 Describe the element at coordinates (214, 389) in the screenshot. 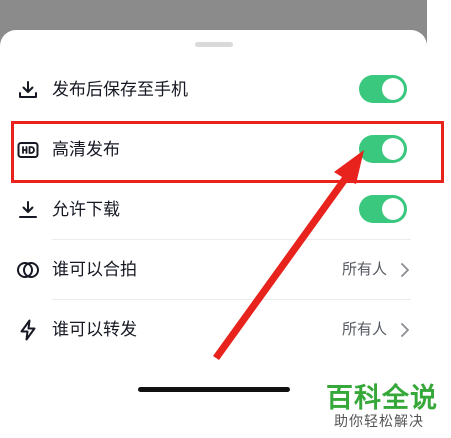

I see `home-indicator` at that location.